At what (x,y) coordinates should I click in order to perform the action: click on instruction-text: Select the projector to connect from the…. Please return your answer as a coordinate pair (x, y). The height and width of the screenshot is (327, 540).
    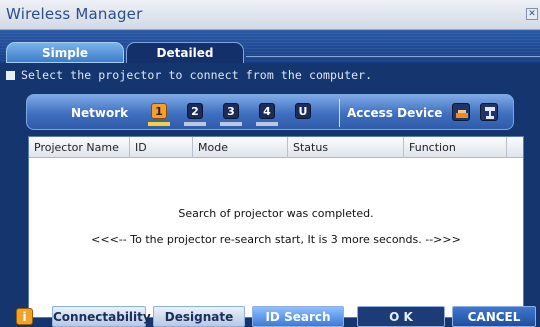
    Looking at the image, I should click on (189, 75).